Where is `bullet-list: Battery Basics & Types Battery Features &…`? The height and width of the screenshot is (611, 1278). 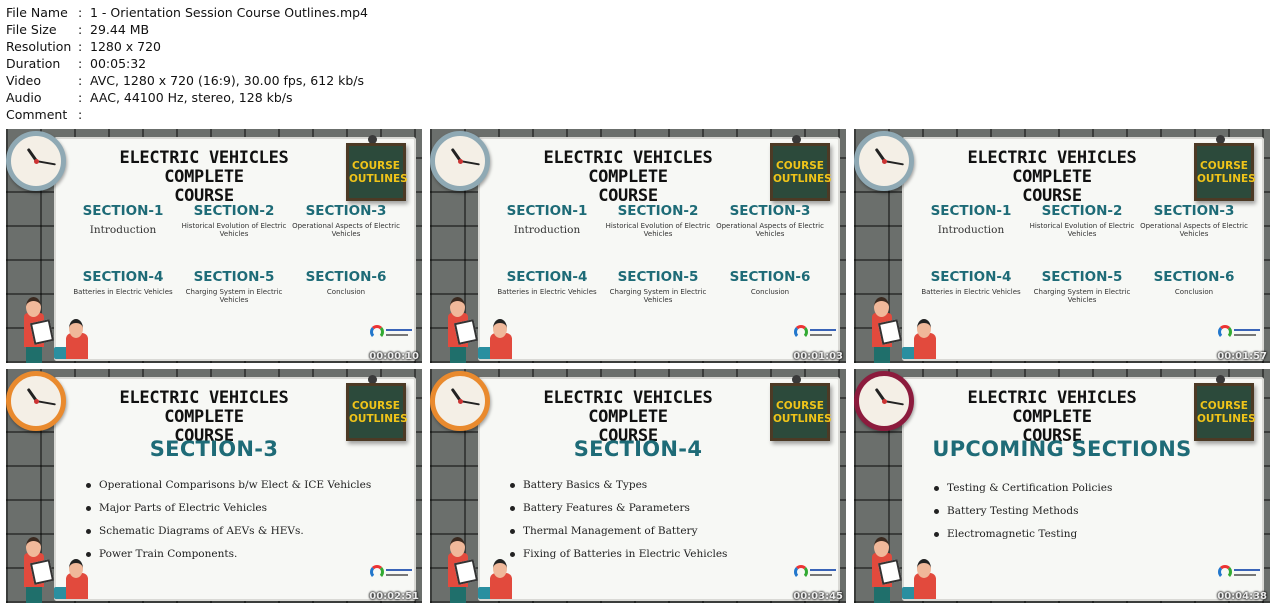 bullet-list: Battery Basics & Types Battery Features &… is located at coordinates (618, 520).